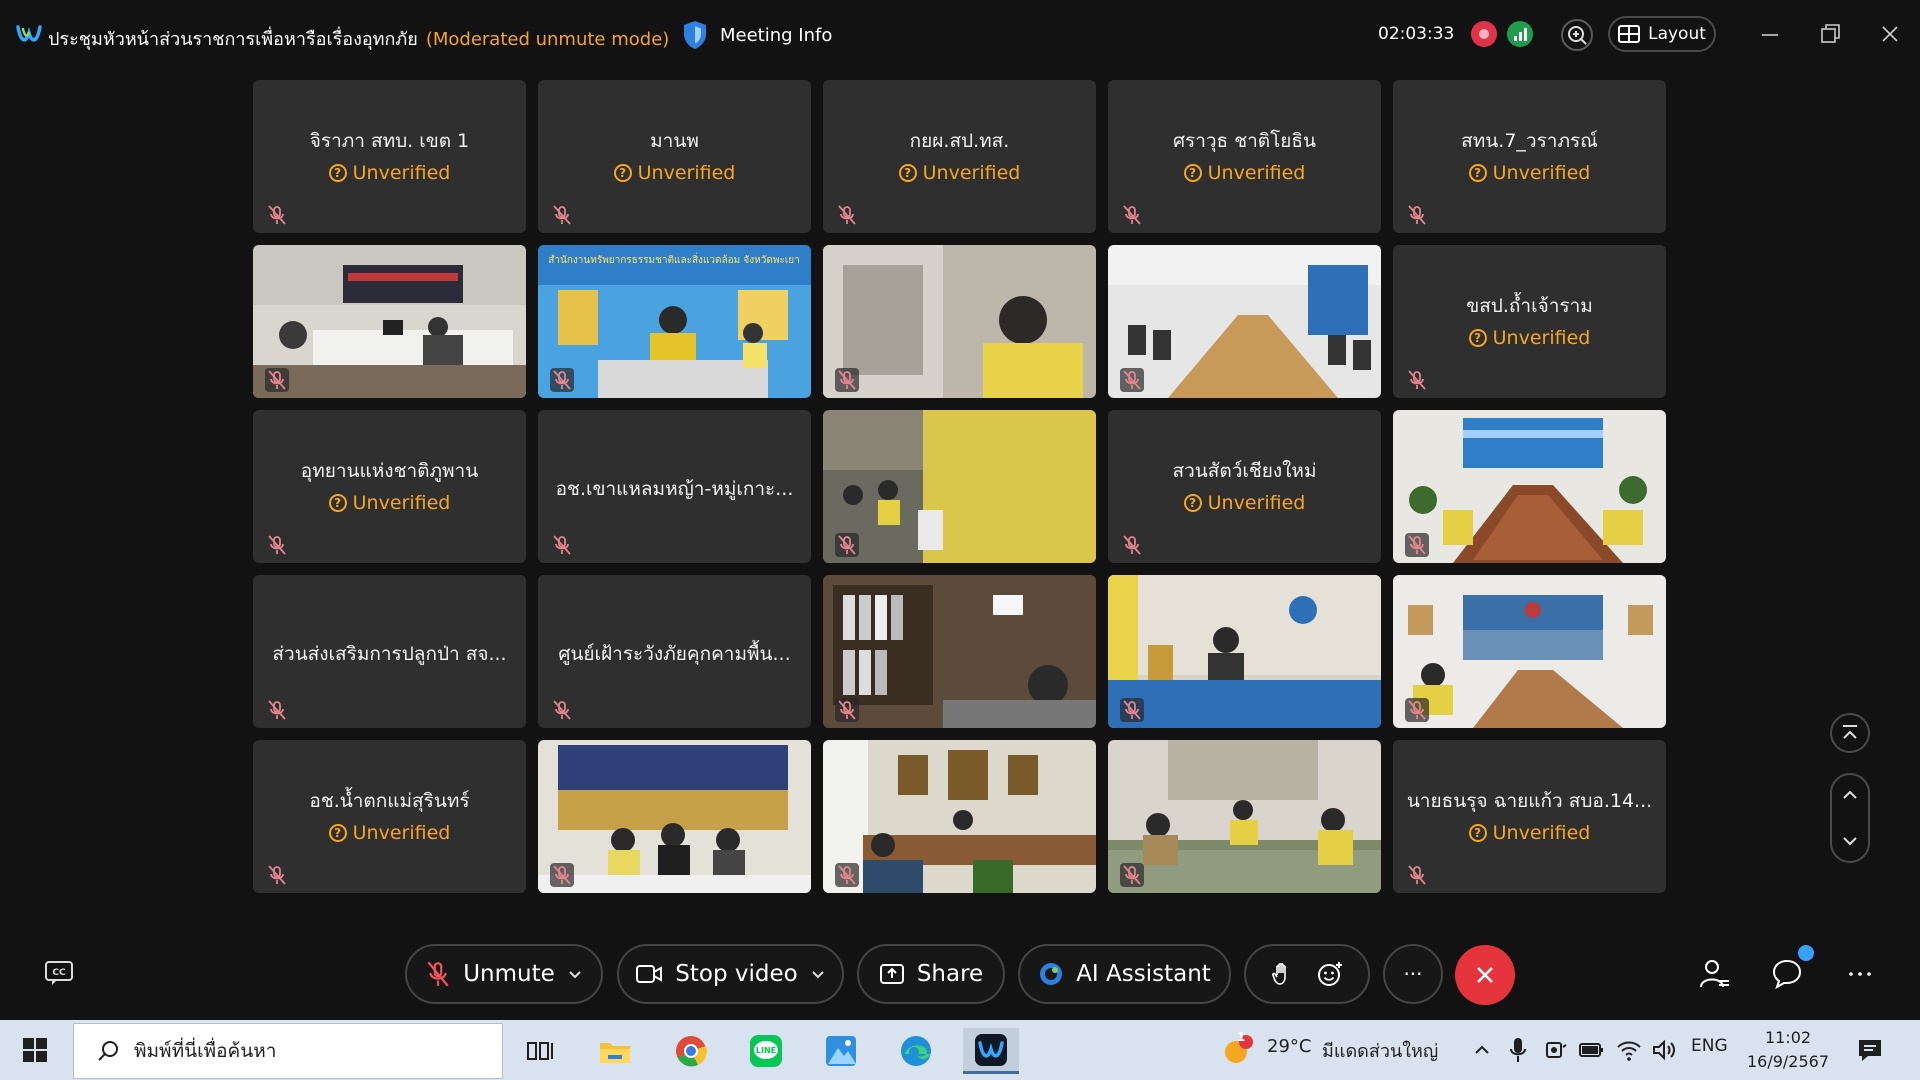 The height and width of the screenshot is (1080, 1920). I want to click on layout-button: Layout, so click(1662, 34).